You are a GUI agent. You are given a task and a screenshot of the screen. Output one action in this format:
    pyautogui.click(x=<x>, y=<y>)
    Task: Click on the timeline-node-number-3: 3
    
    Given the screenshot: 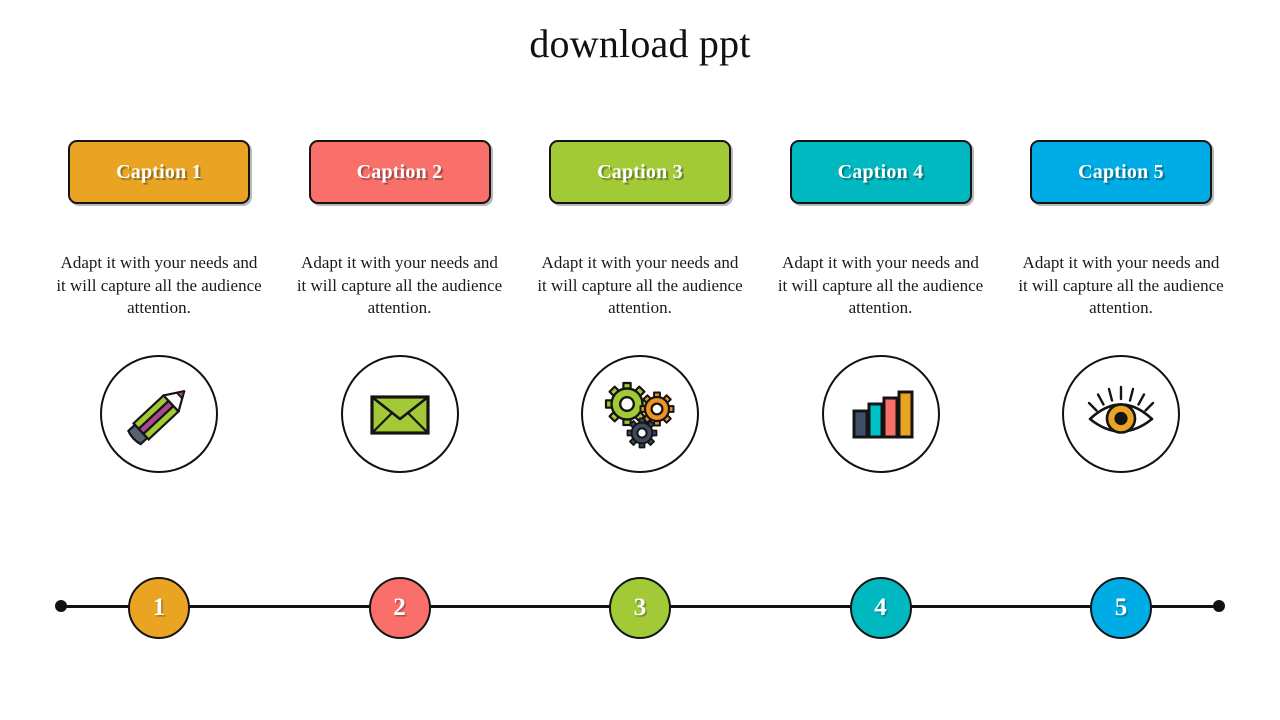 What is the action you would take?
    pyautogui.click(x=640, y=607)
    